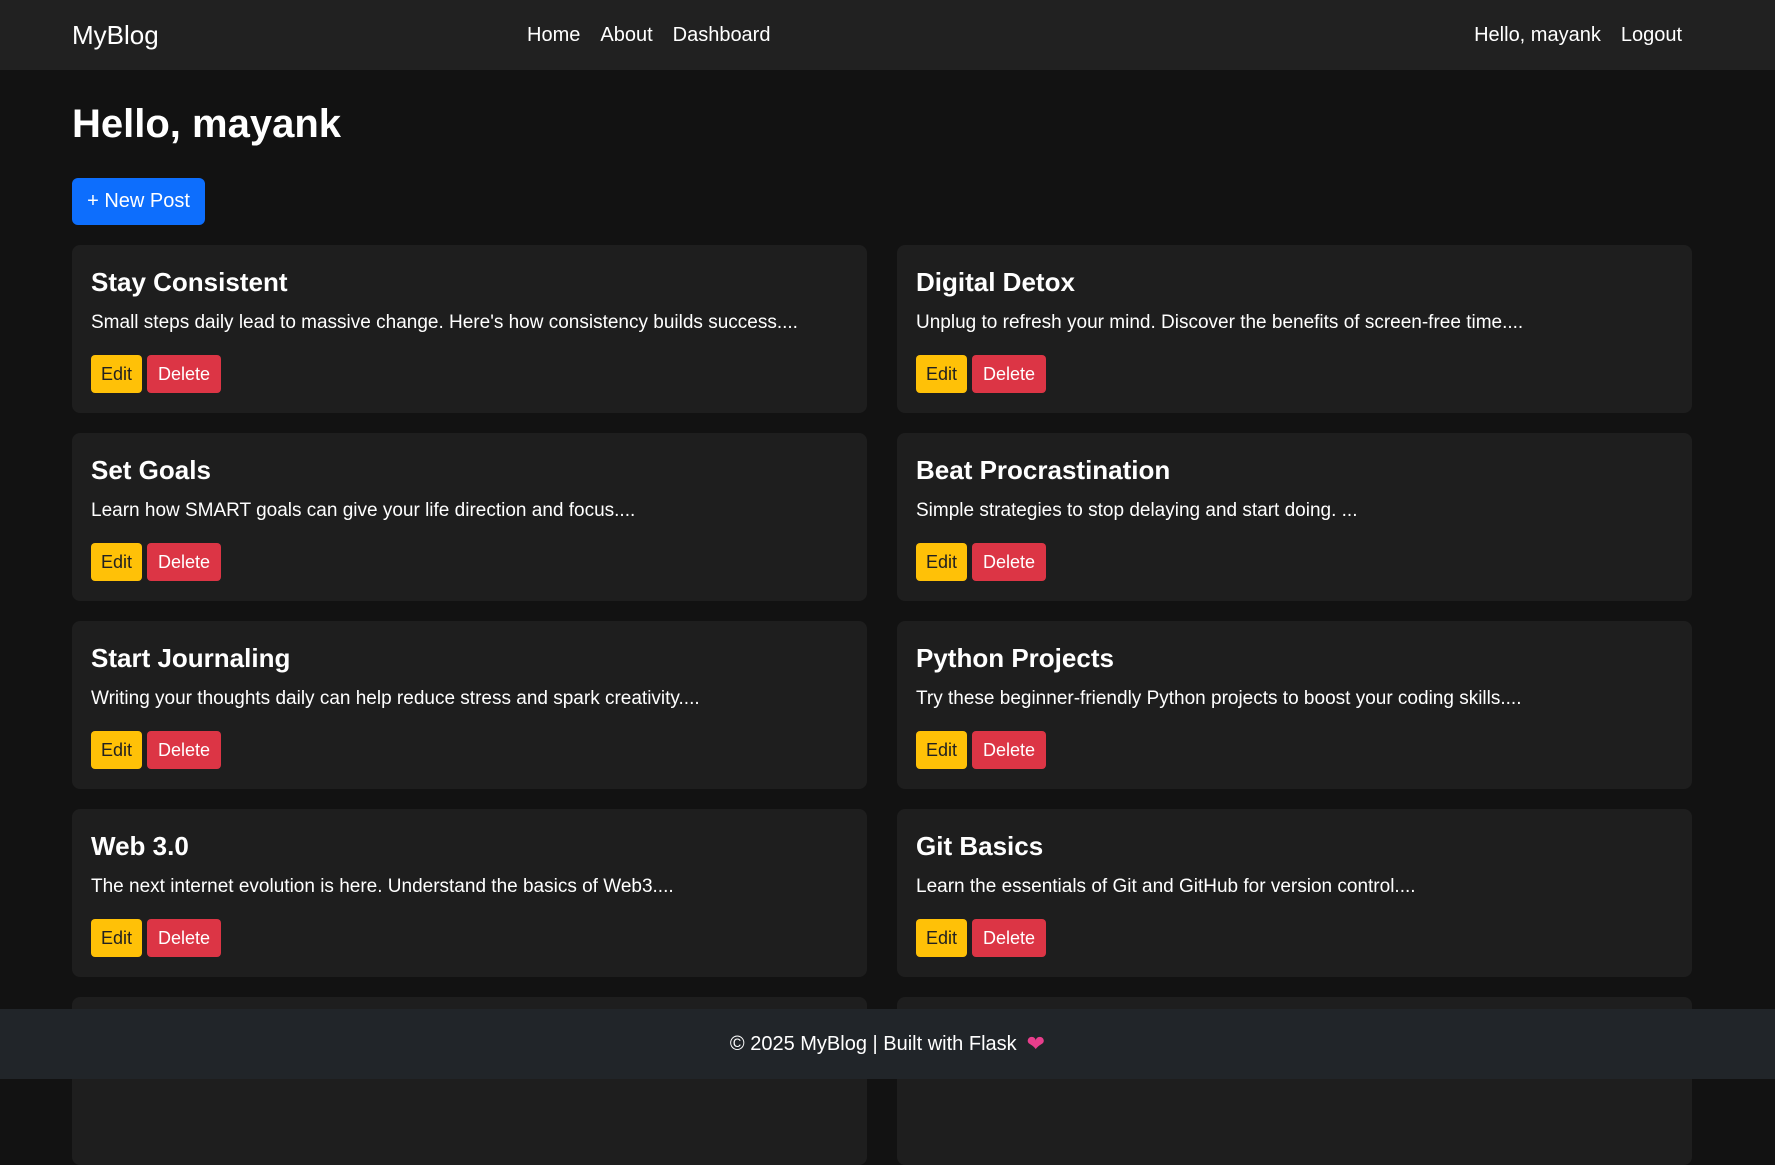 This screenshot has width=1775, height=1165. Describe the element at coordinates (722, 35) in the screenshot. I see `nav-link-dashboard: Dashboard` at that location.